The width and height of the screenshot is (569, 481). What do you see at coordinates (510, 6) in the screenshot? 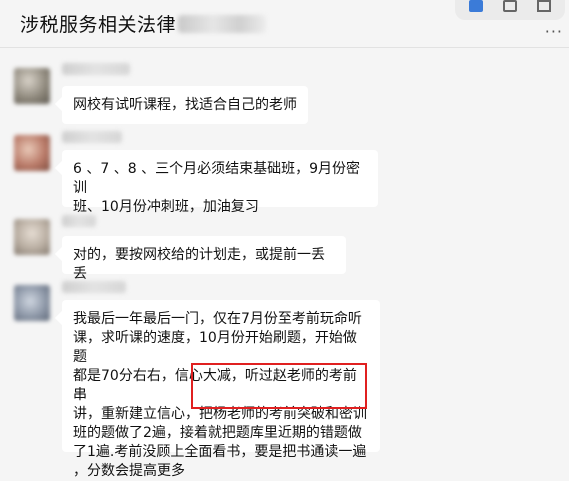
I see `minimize-icon` at bounding box center [510, 6].